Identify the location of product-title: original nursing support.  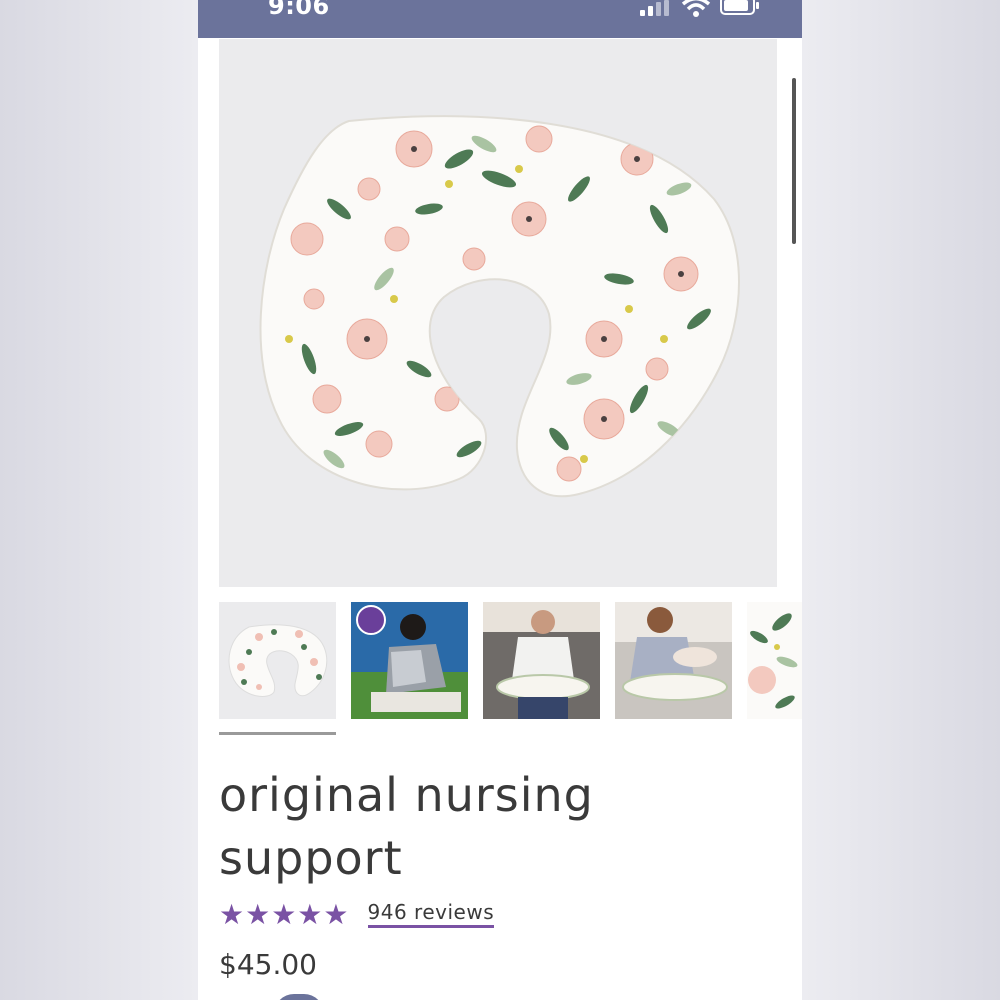
(406, 826).